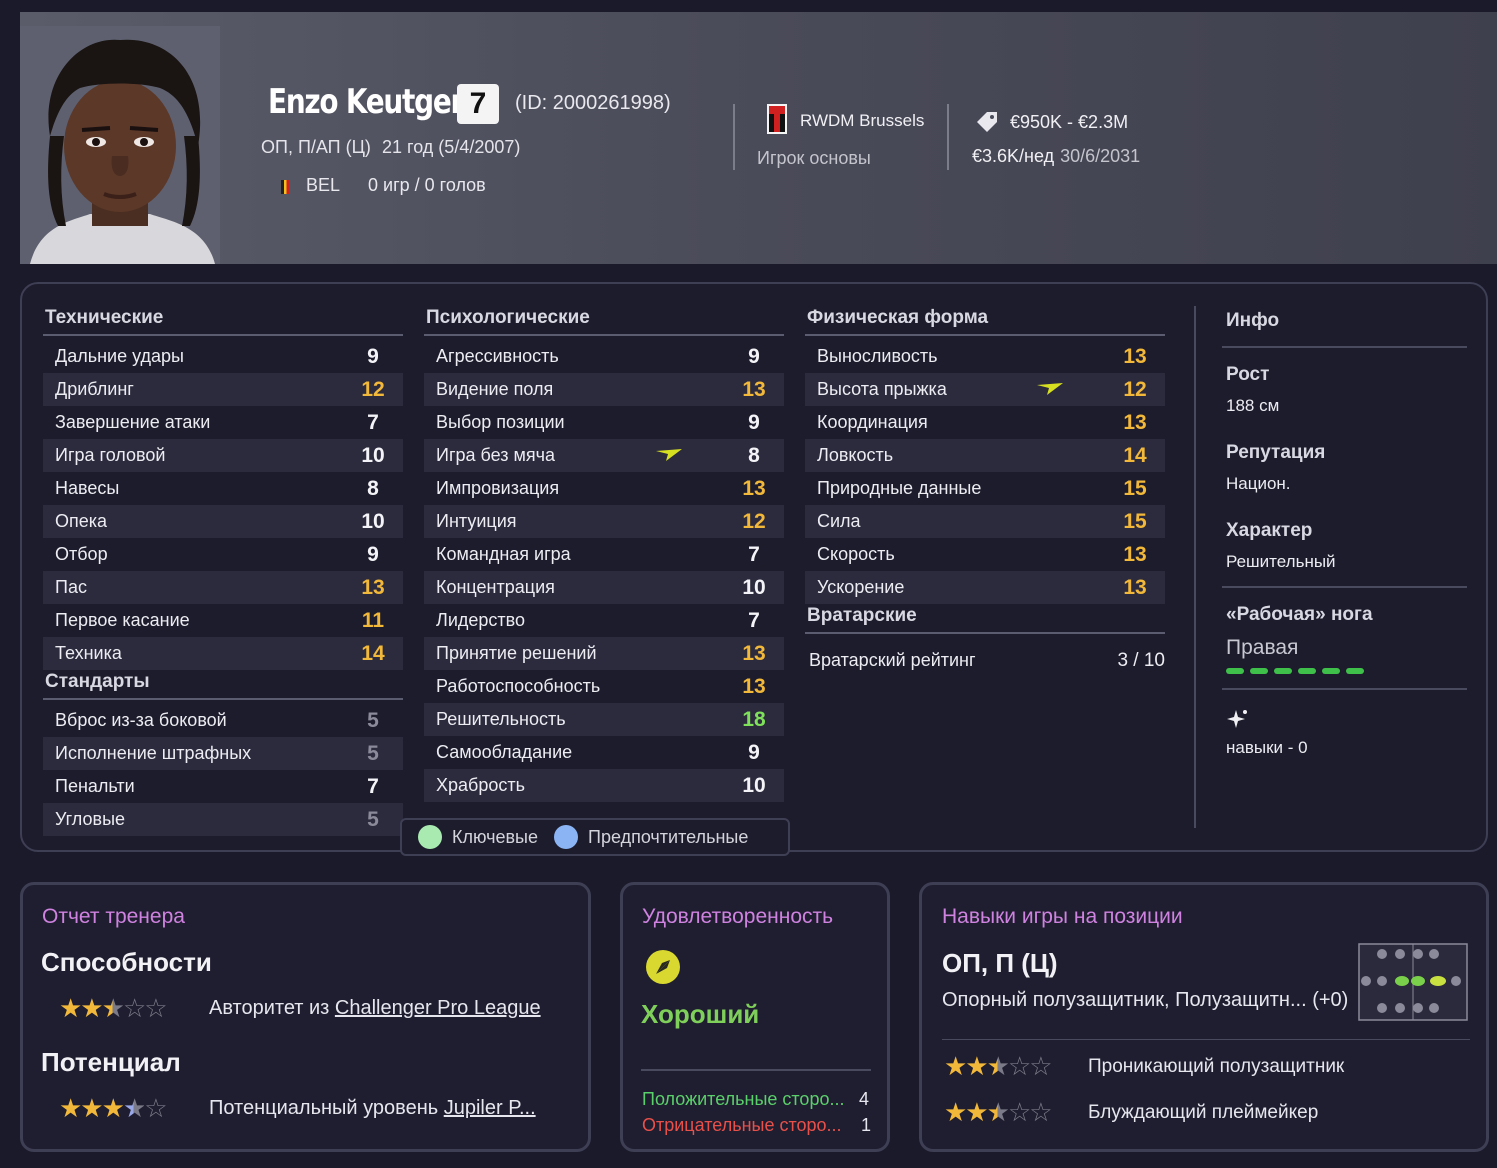 Image resolution: width=1497 pixels, height=1168 pixels. What do you see at coordinates (985, 488) in the screenshot?
I see `attribute-row: Природные данные 15` at bounding box center [985, 488].